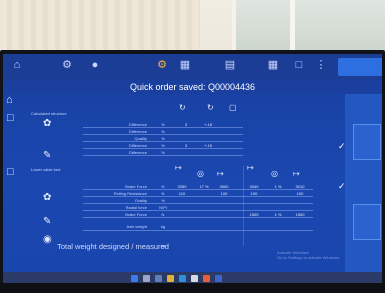 This screenshot has height=293, width=385. What do you see at coordinates (194, 278) in the screenshot?
I see `store-icon` at bounding box center [194, 278].